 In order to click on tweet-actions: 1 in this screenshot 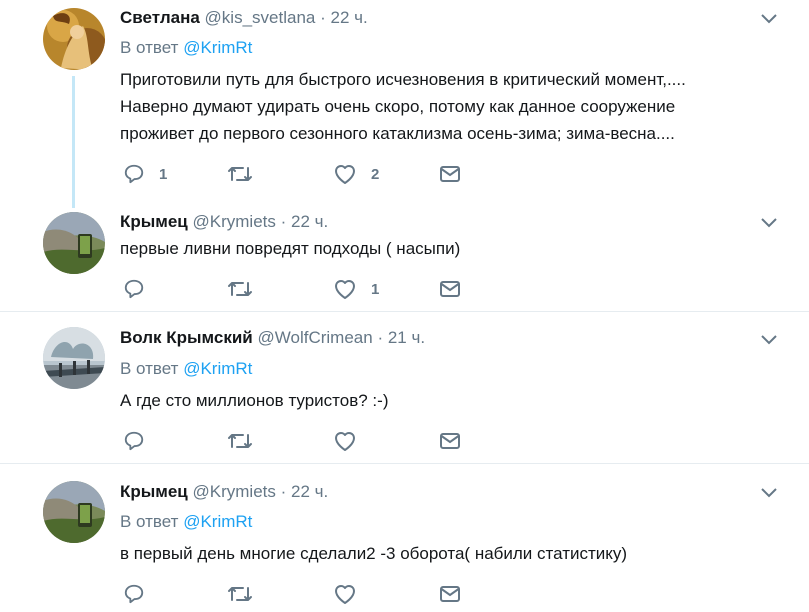, I will do `click(330, 289)`.